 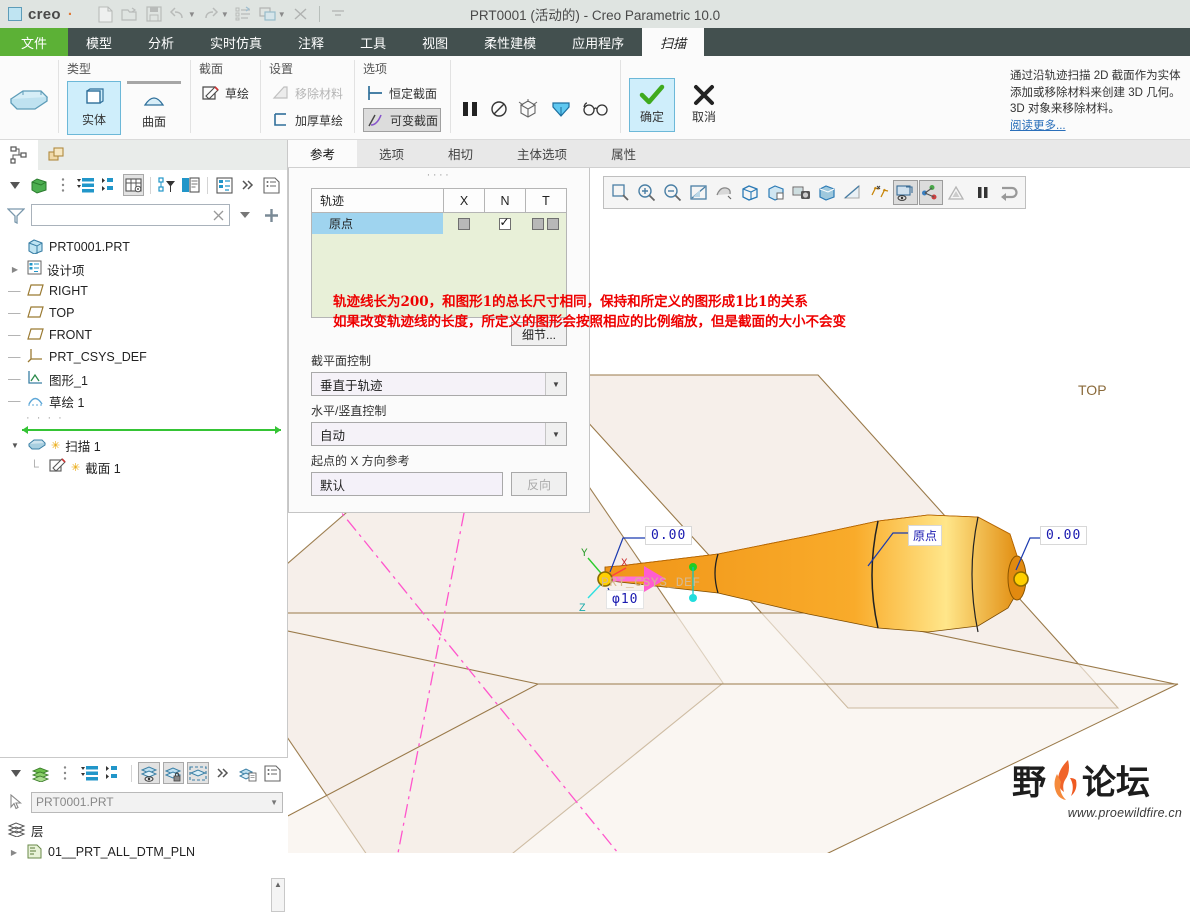 I want to click on resume-playback-icon, so click(x=1008, y=192).